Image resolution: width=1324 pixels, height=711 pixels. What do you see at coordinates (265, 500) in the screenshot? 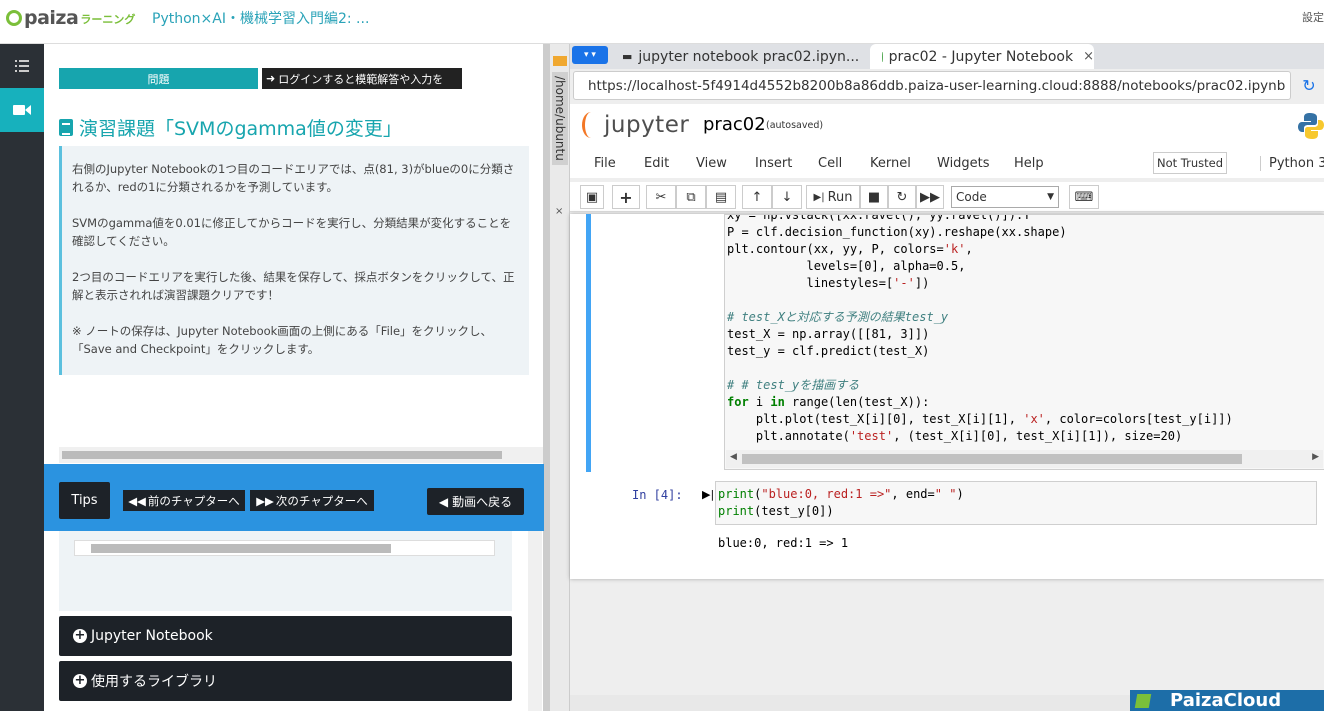
I see `fast-forward-icon: ▶▶` at bounding box center [265, 500].